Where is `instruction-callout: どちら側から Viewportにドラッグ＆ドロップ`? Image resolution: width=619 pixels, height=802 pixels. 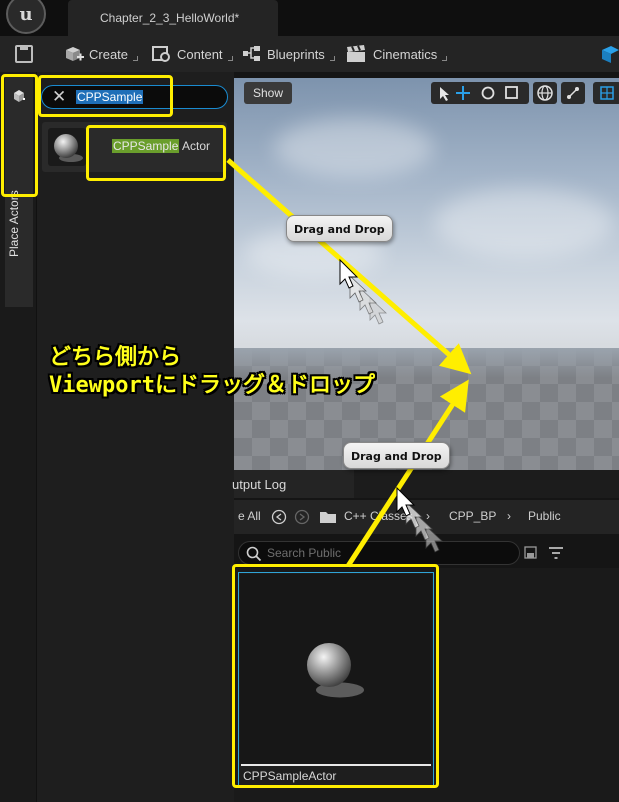 instruction-callout: どちら側から Viewportにドラッグ＆ドロップ is located at coordinates (212, 372).